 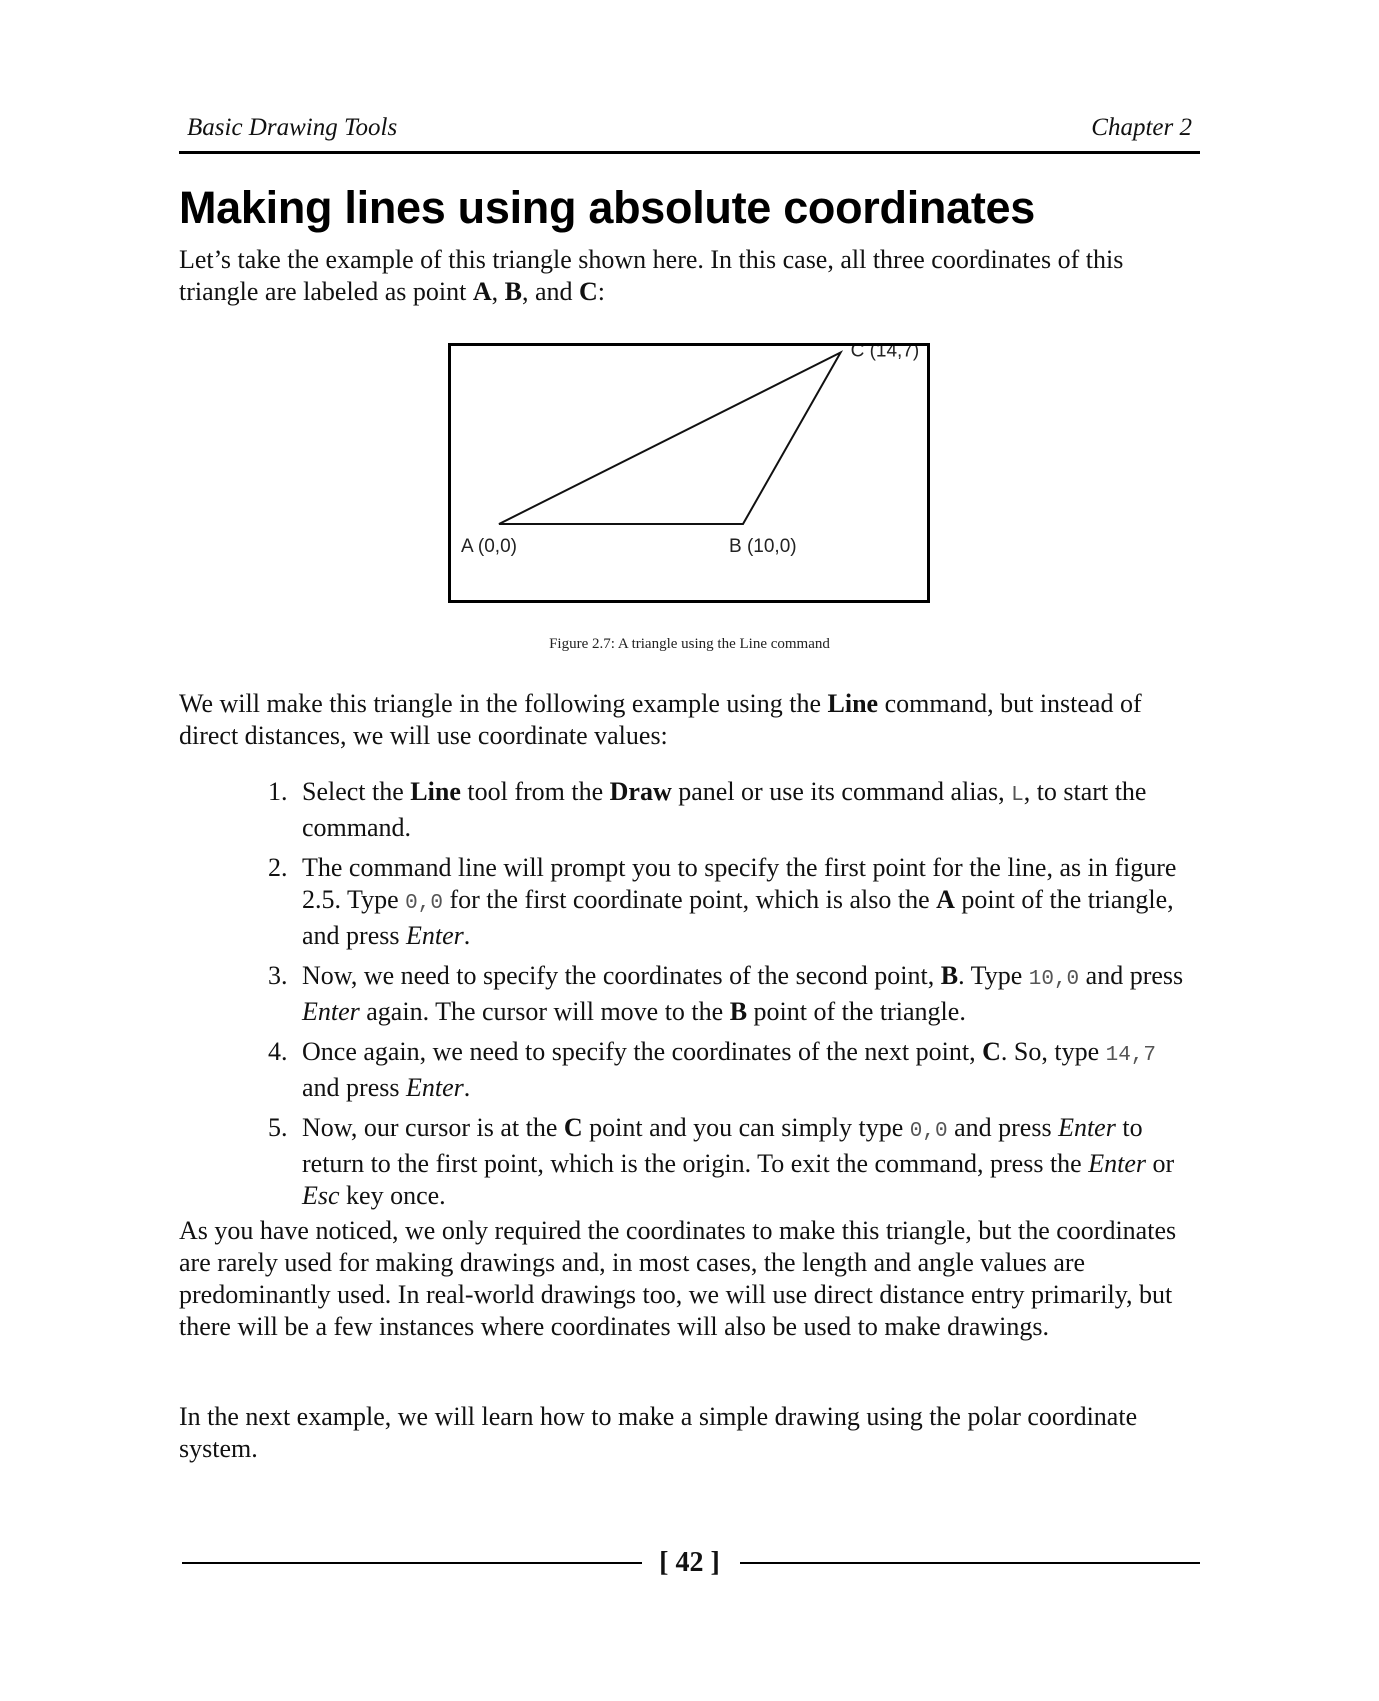 I want to click on point-b-label: B (10,0), so click(x=763, y=546).